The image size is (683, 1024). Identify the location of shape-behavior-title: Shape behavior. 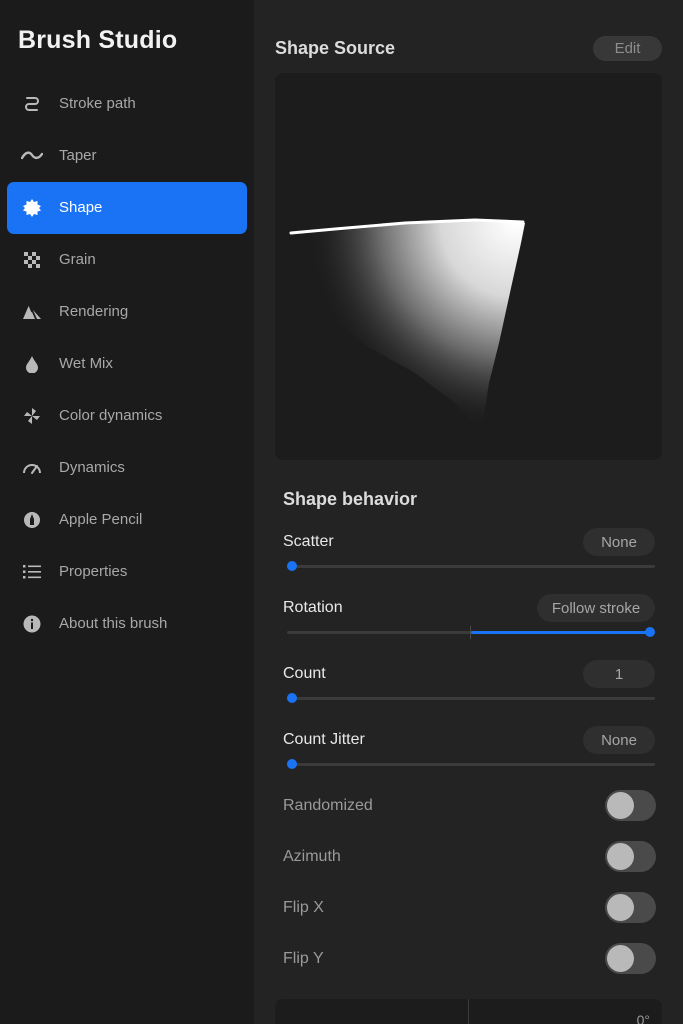
(350, 499).